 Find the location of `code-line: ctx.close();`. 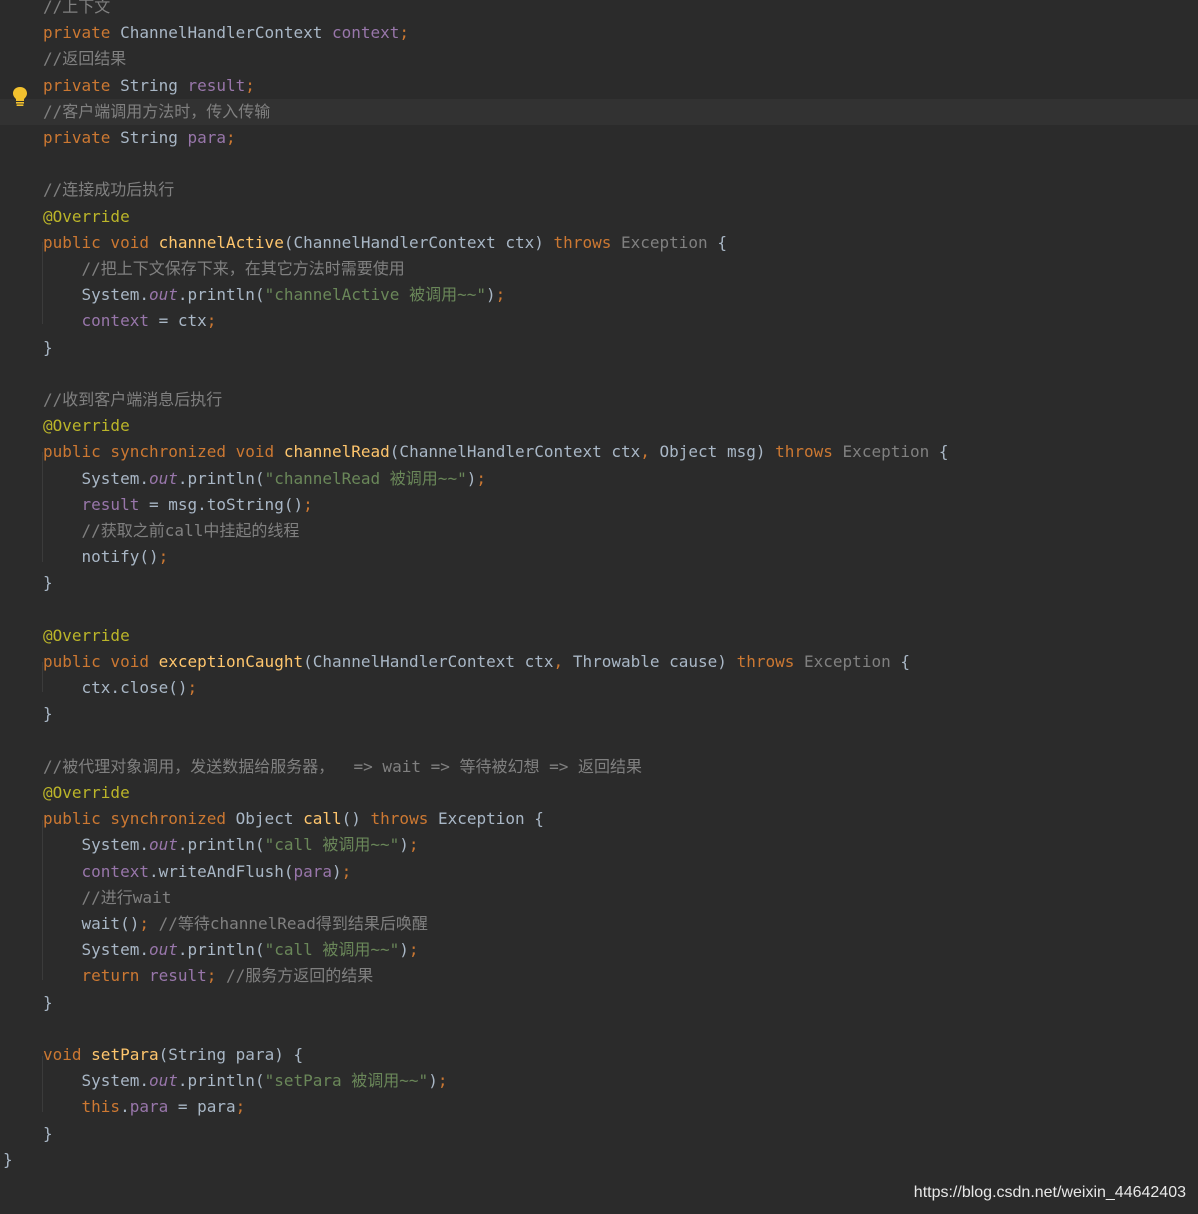

code-line: ctx.close(); is located at coordinates (599, 688).